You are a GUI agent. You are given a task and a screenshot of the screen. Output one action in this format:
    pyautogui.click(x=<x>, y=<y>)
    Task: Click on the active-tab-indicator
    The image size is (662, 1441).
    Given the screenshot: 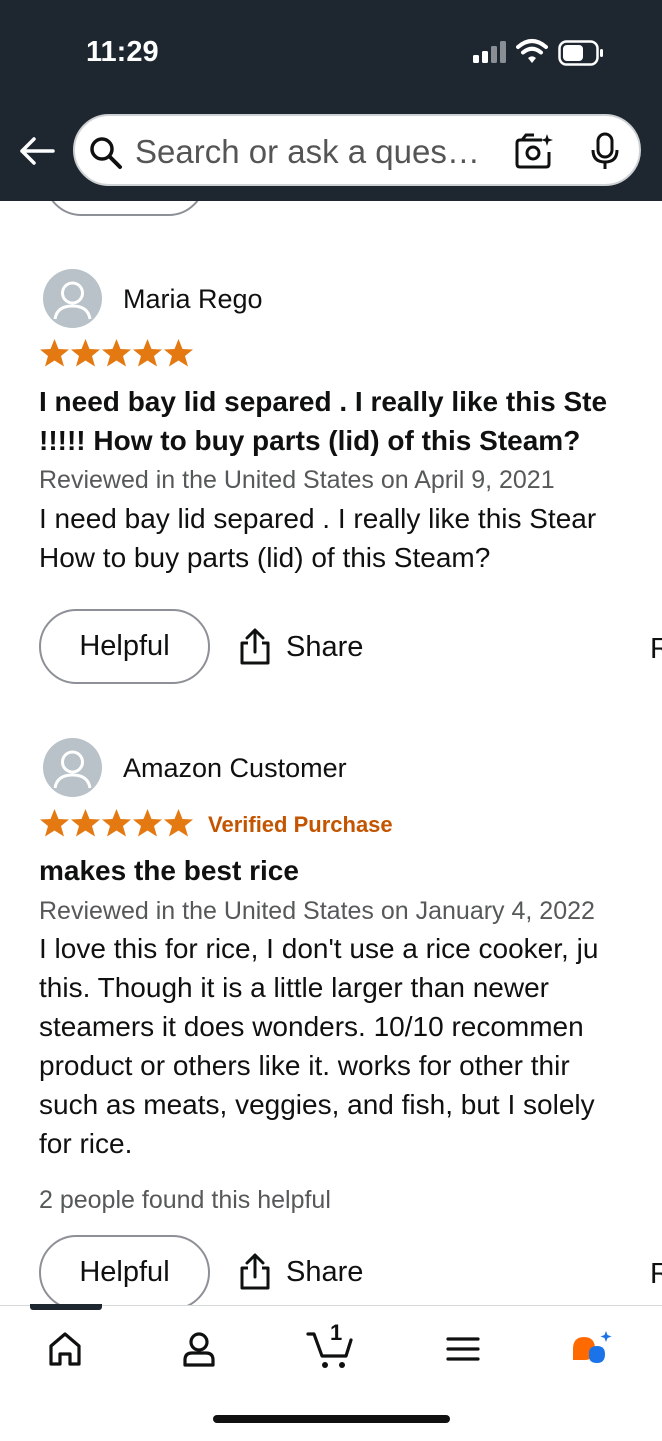 What is the action you would take?
    pyautogui.click(x=66, y=1307)
    